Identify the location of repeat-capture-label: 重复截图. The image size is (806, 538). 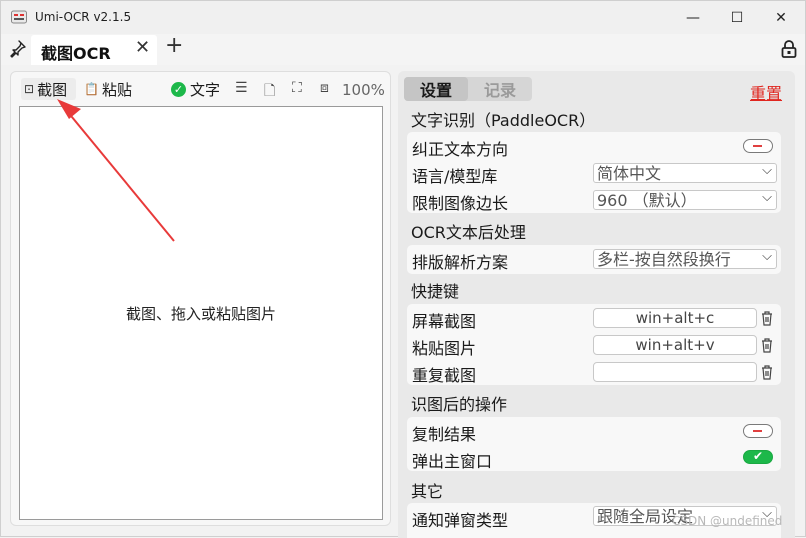
(444, 375).